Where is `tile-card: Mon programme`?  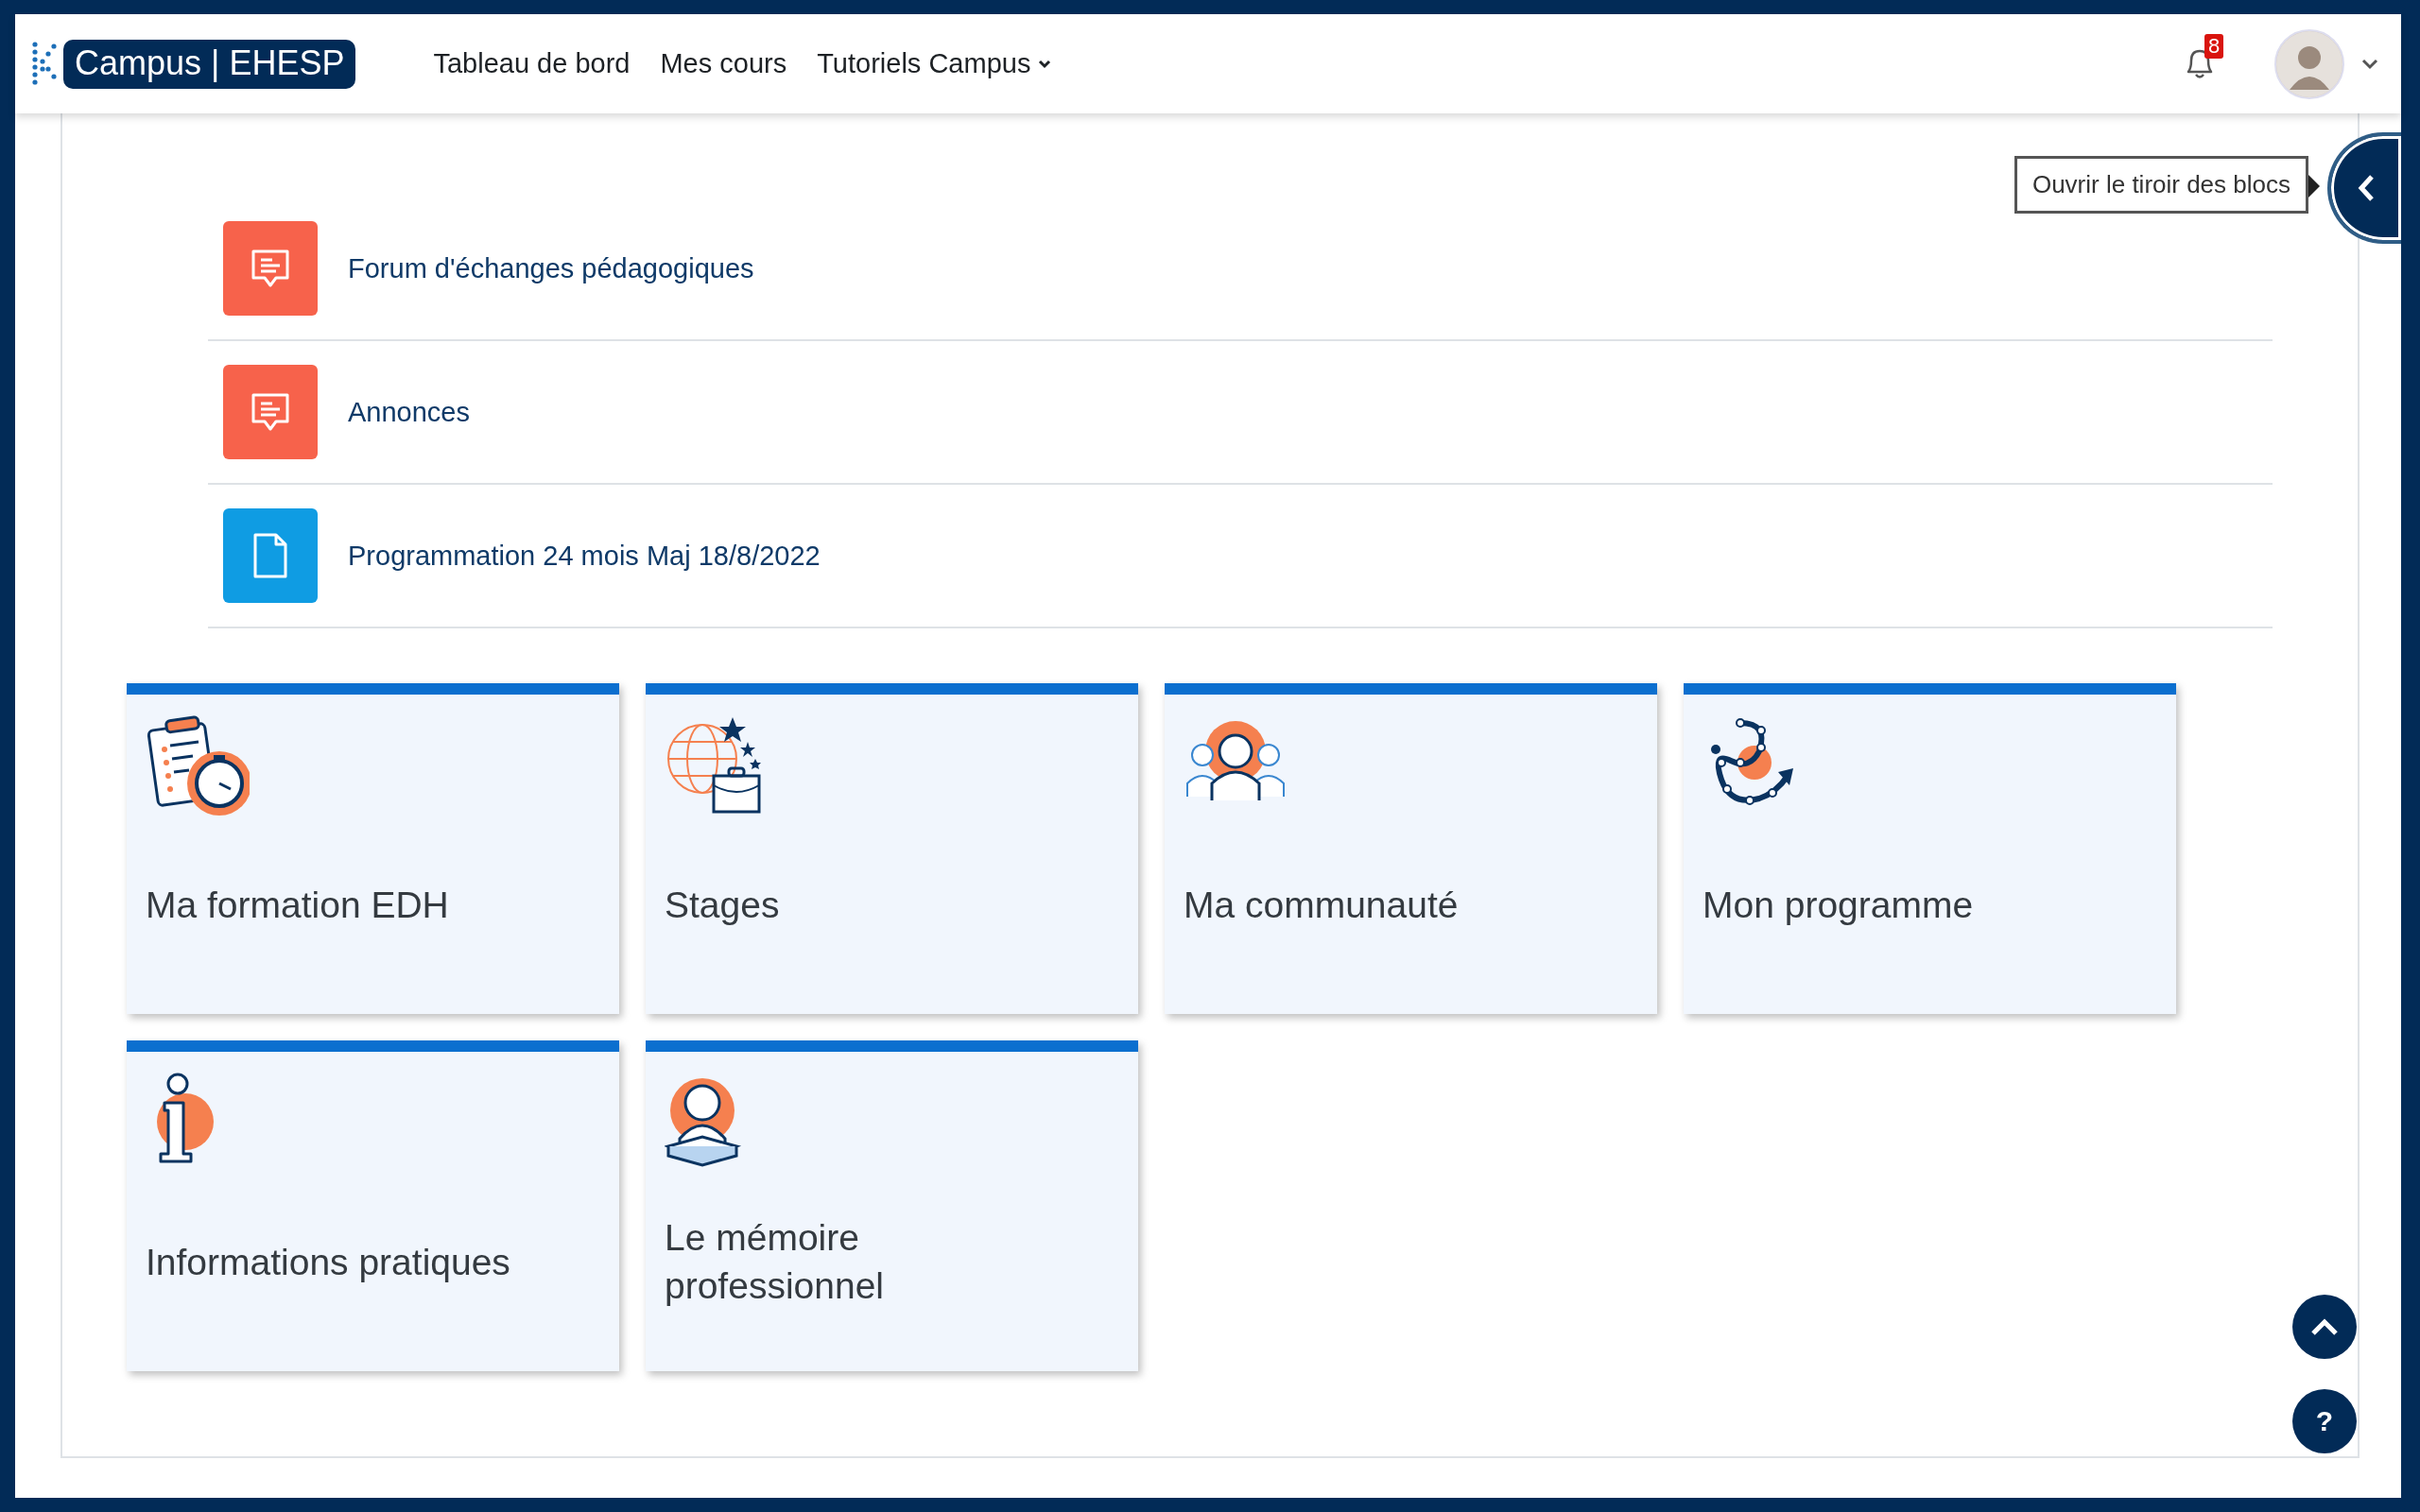 tile-card: Mon programme is located at coordinates (1930, 848).